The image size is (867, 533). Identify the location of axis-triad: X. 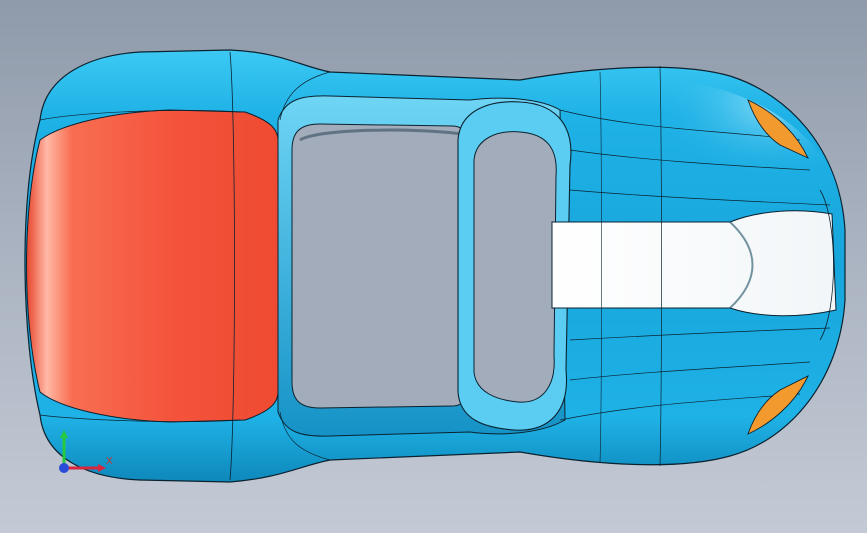
(85, 455).